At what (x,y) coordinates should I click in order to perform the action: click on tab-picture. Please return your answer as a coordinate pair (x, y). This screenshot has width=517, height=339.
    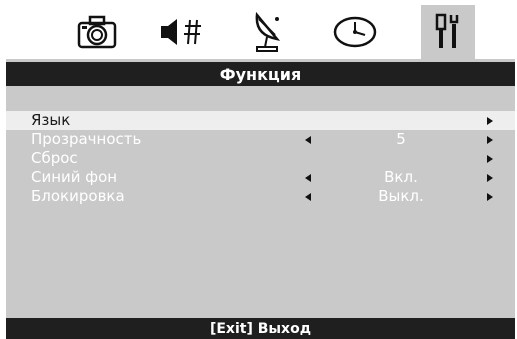
    Looking at the image, I should click on (97, 32).